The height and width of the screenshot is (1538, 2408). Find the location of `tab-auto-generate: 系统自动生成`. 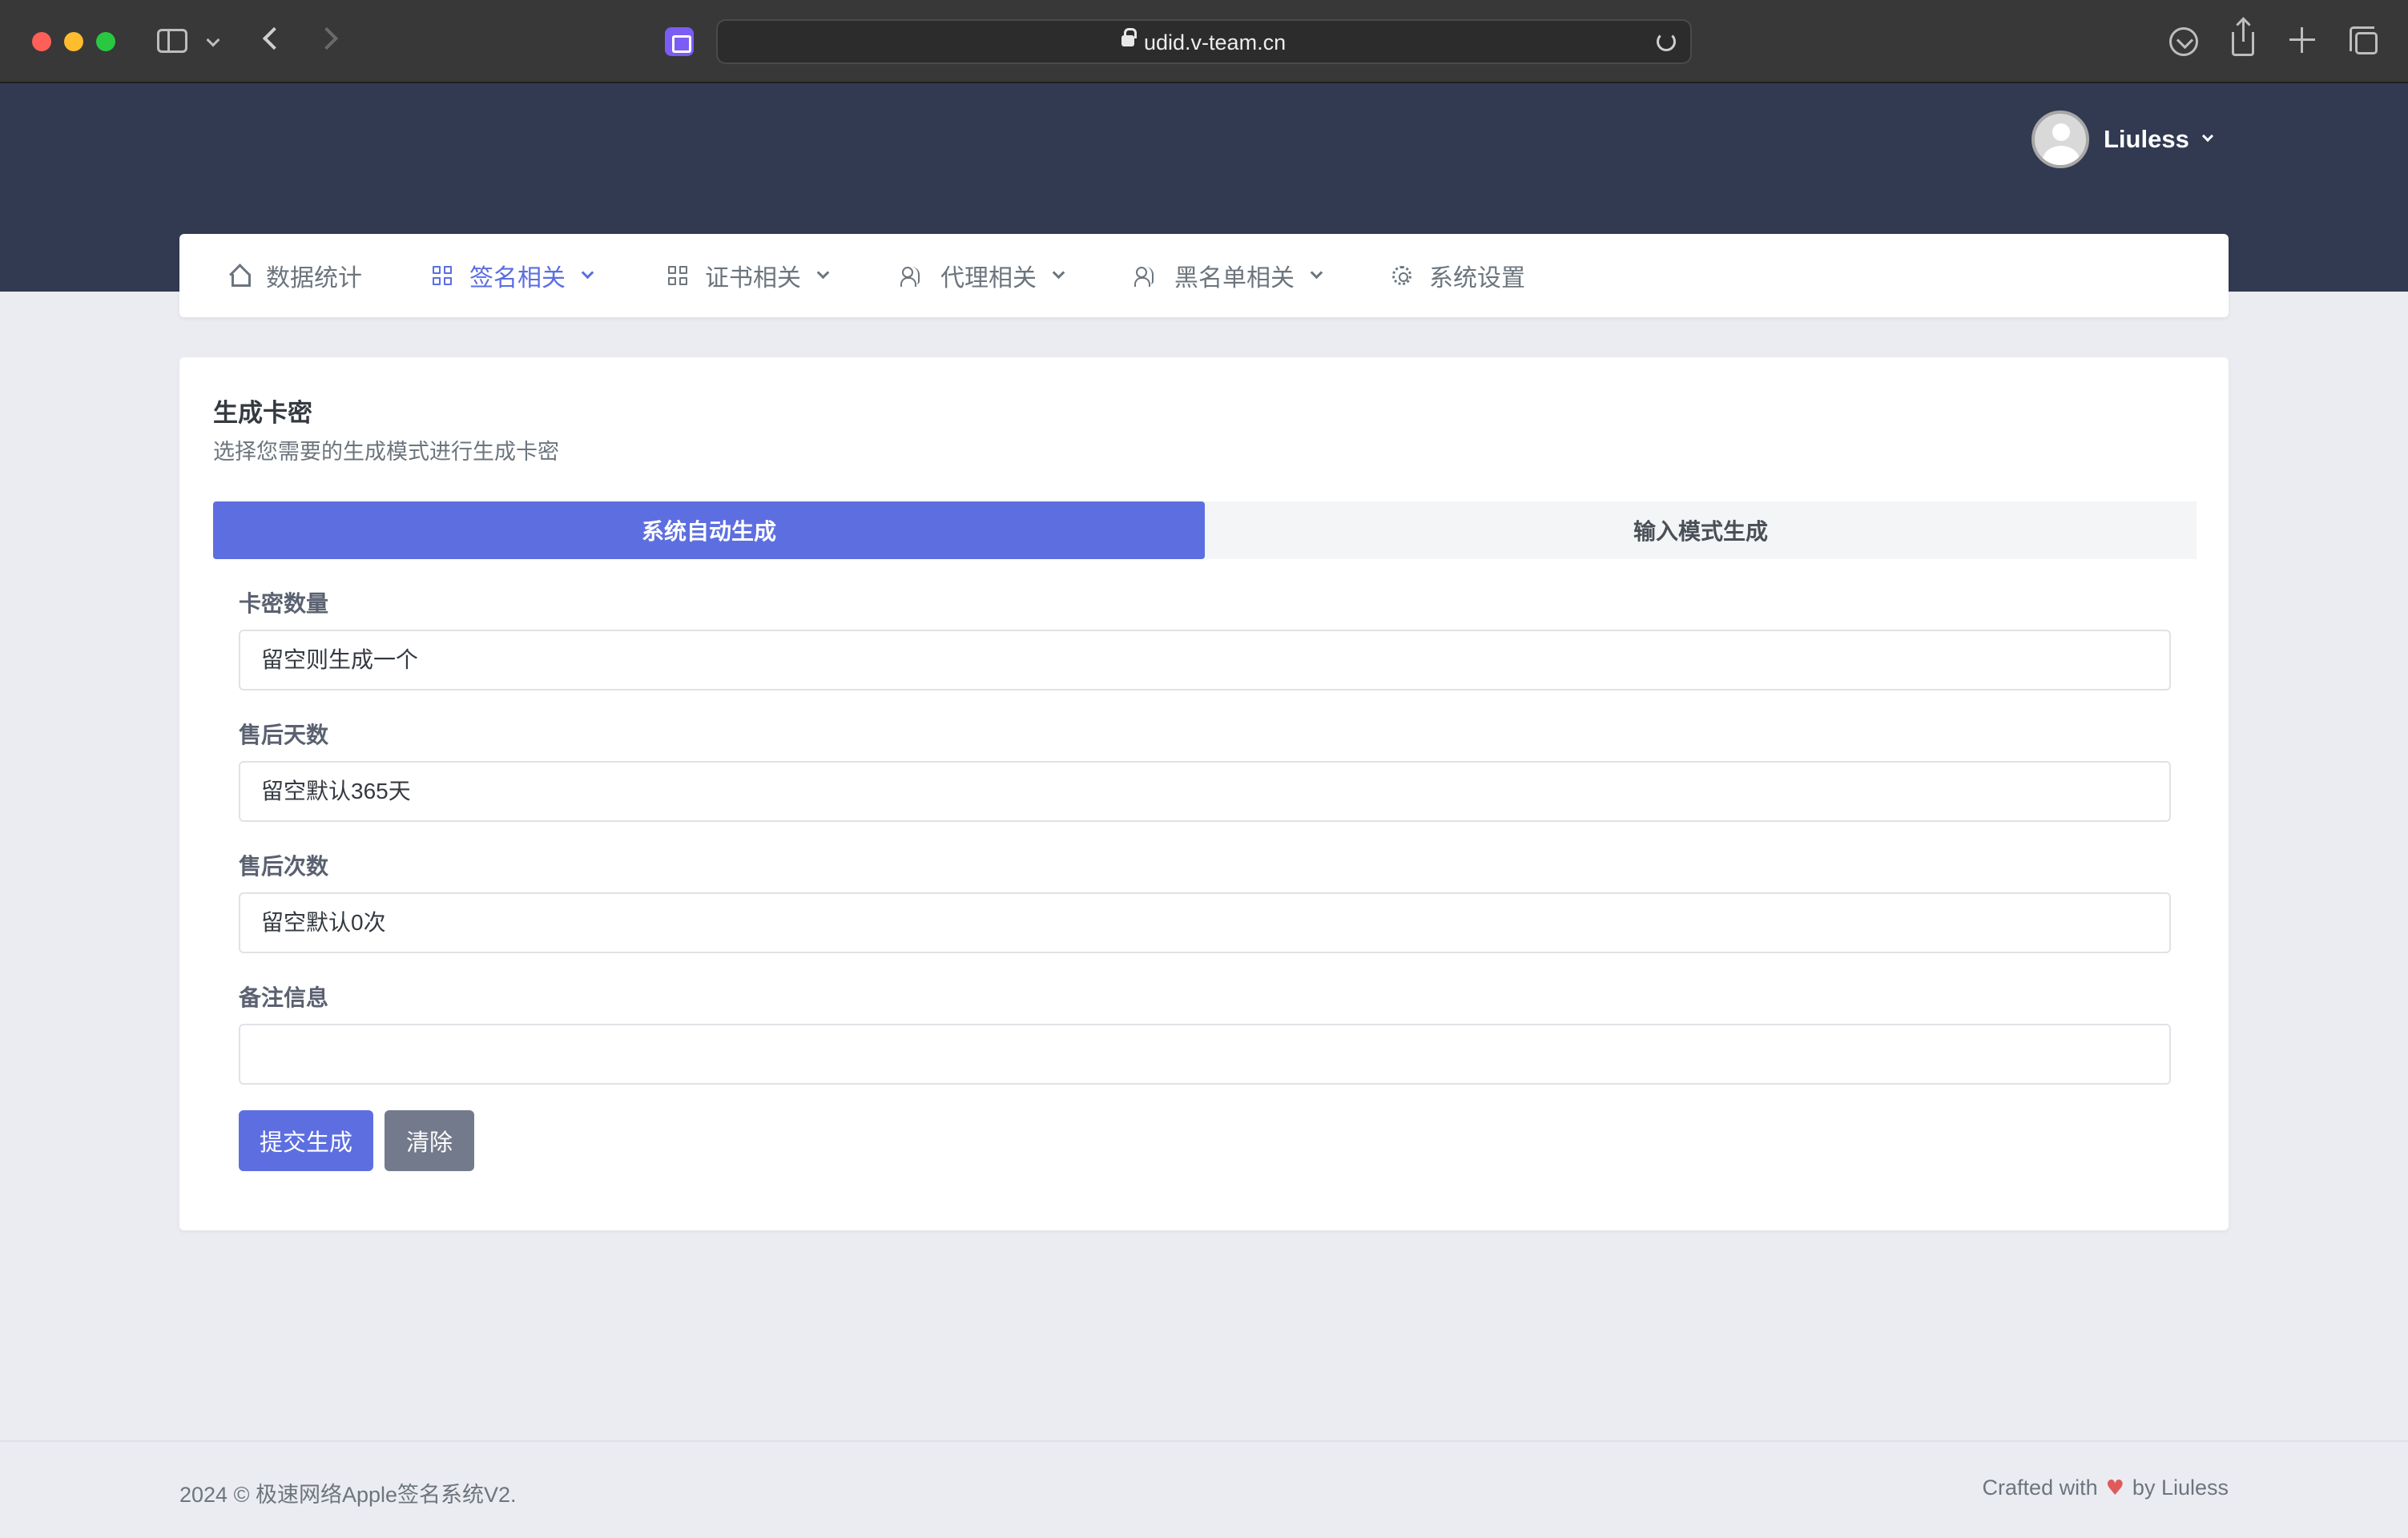

tab-auto-generate: 系统自动生成 is located at coordinates (709, 530).